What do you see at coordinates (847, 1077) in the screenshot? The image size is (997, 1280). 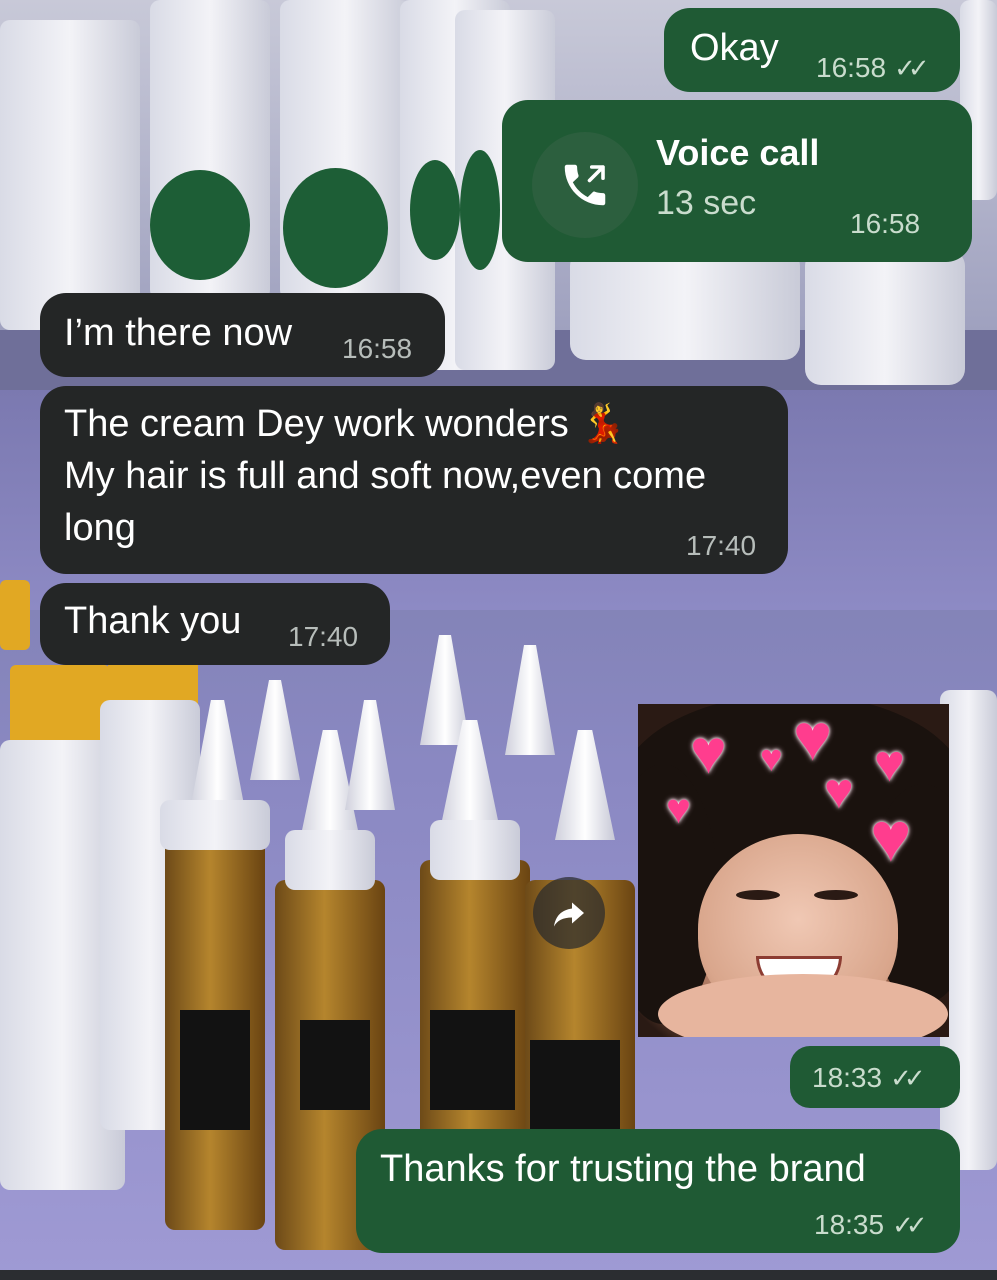 I see `message-time: 18:33` at bounding box center [847, 1077].